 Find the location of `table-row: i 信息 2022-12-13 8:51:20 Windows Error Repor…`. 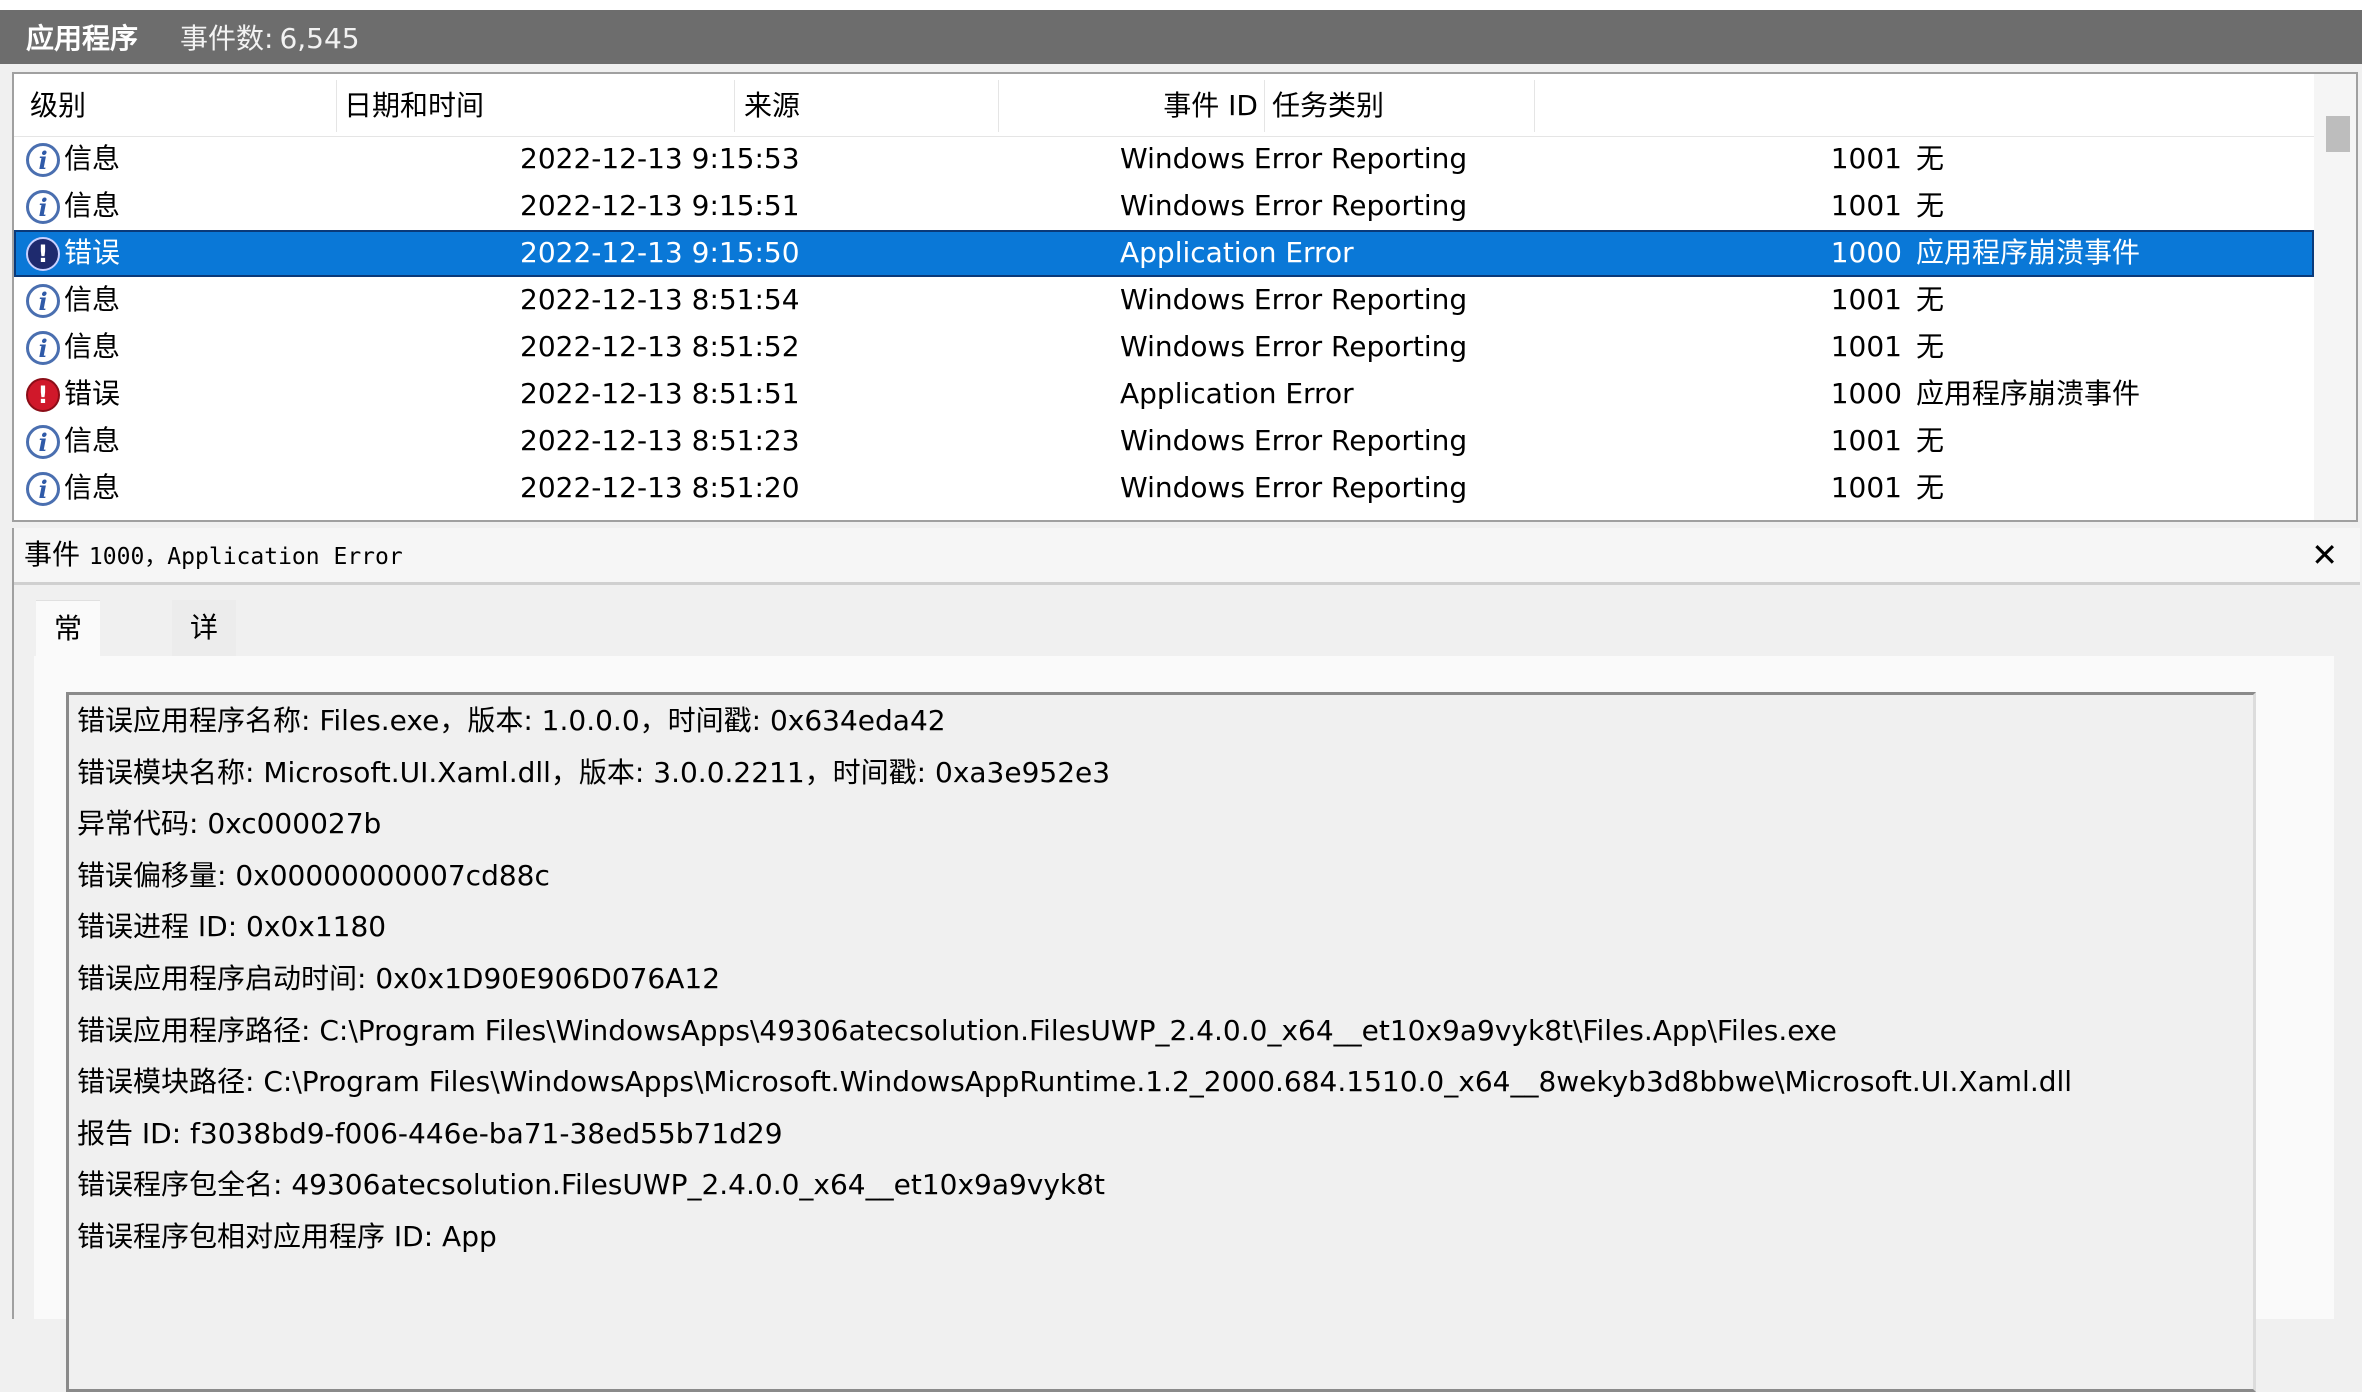

table-row: i 信息 2022-12-13 8:51:20 Windows Error Repor… is located at coordinates (1164, 488).